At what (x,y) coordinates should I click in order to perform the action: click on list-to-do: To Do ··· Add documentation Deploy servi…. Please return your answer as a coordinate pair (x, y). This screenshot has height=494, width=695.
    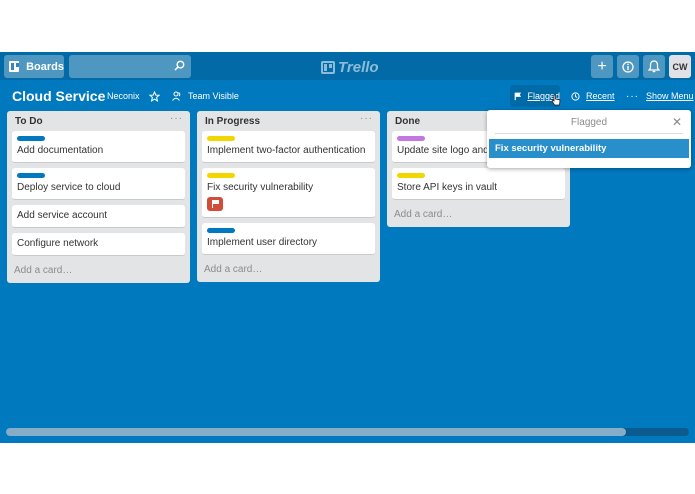
    Looking at the image, I should click on (98, 197).